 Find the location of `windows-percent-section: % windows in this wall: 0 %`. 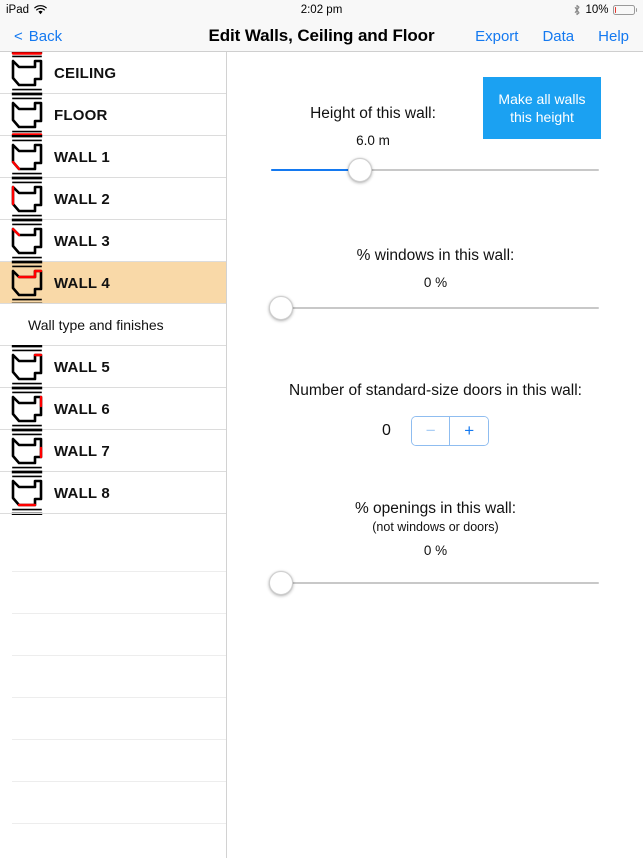

windows-percent-section: % windows in this wall: 0 % is located at coordinates (435, 268).